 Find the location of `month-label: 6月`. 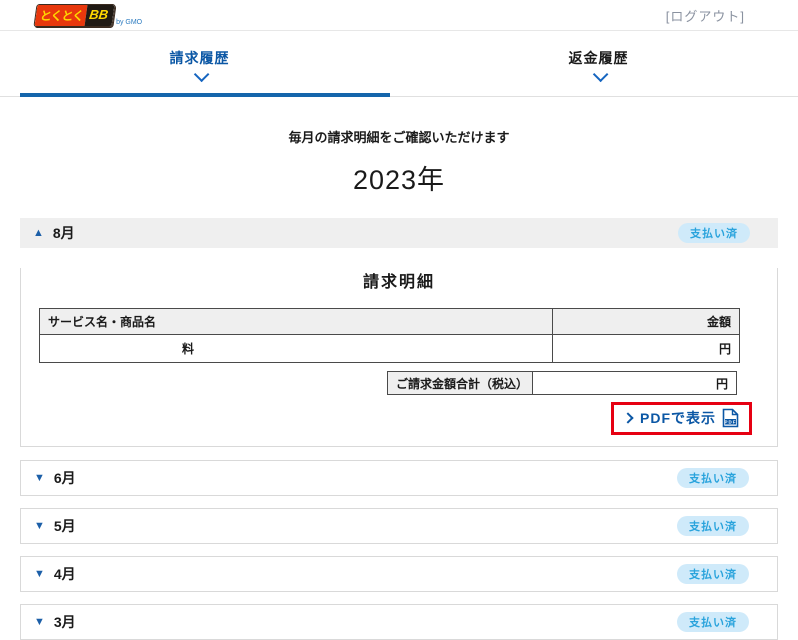

month-label: 6月 is located at coordinates (64, 478).